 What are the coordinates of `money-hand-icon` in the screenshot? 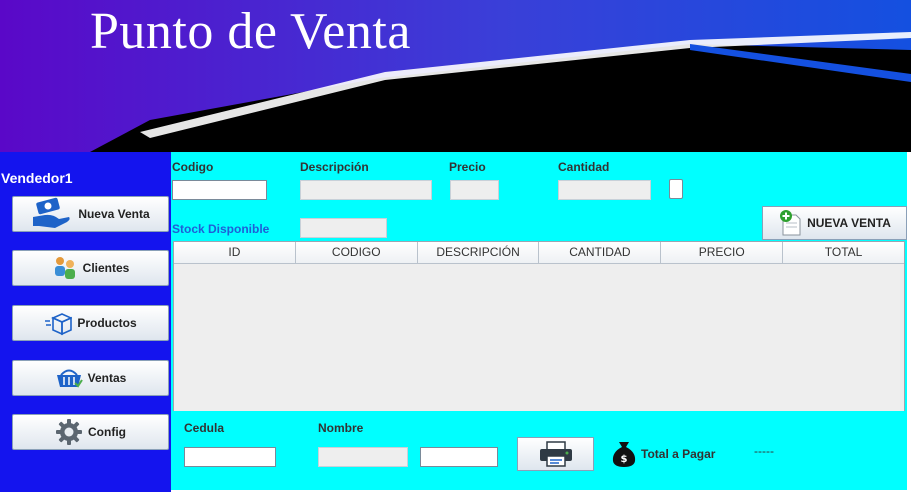 It's located at (51, 212).